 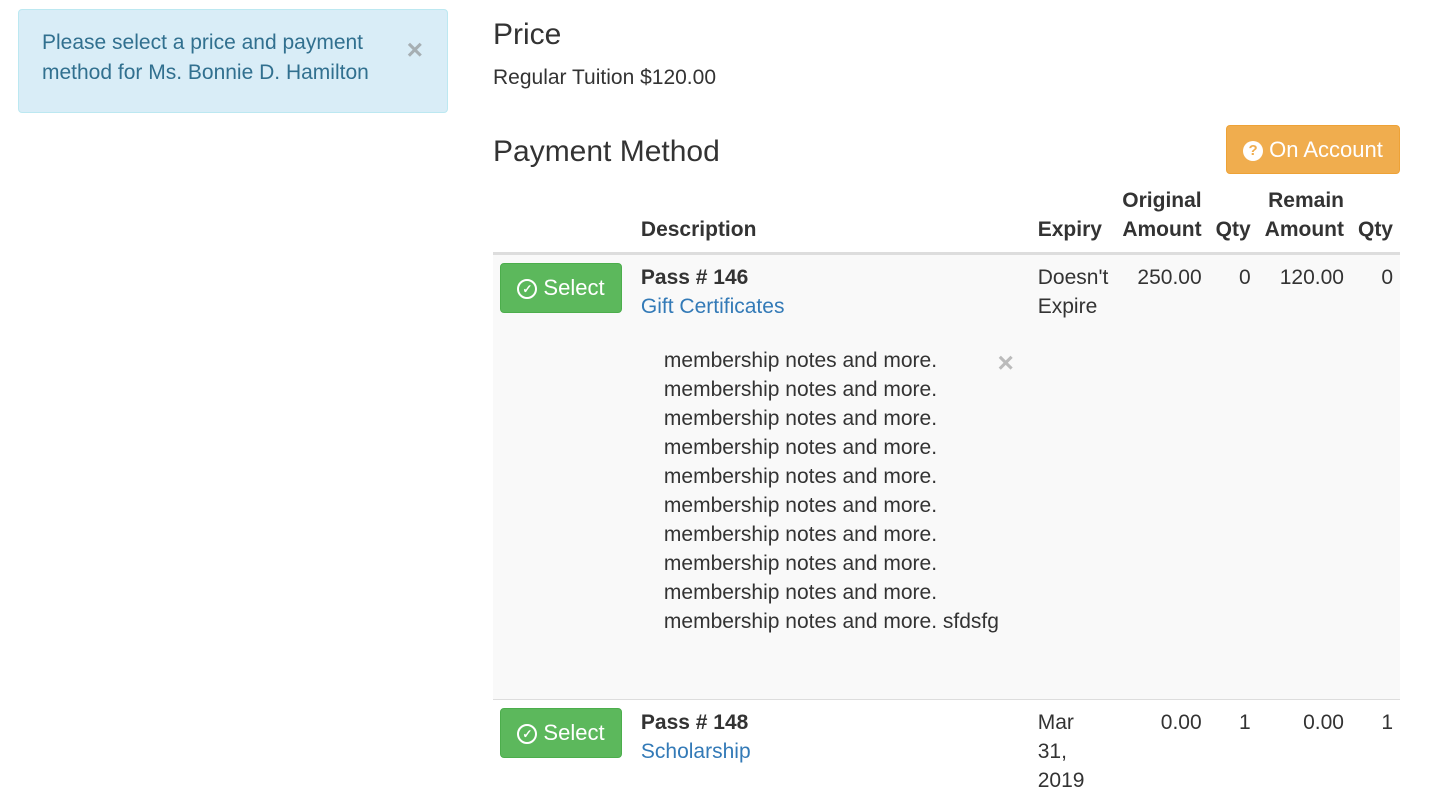 I want to click on pass-type-link: Scholarship, so click(x=832, y=751).